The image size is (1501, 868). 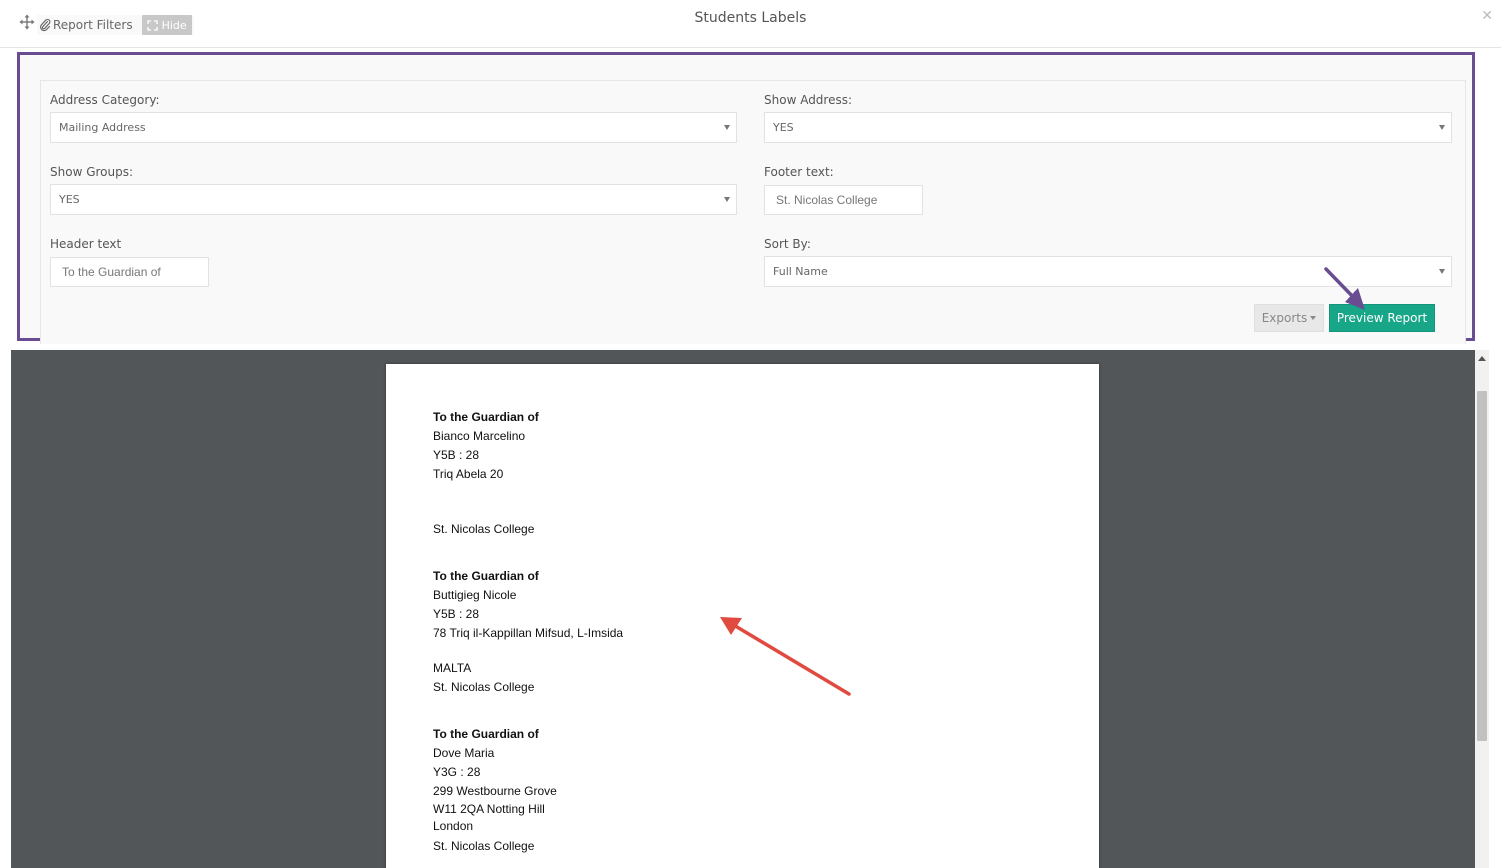 I want to click on sort-by-label: Sort By:, so click(x=787, y=244).